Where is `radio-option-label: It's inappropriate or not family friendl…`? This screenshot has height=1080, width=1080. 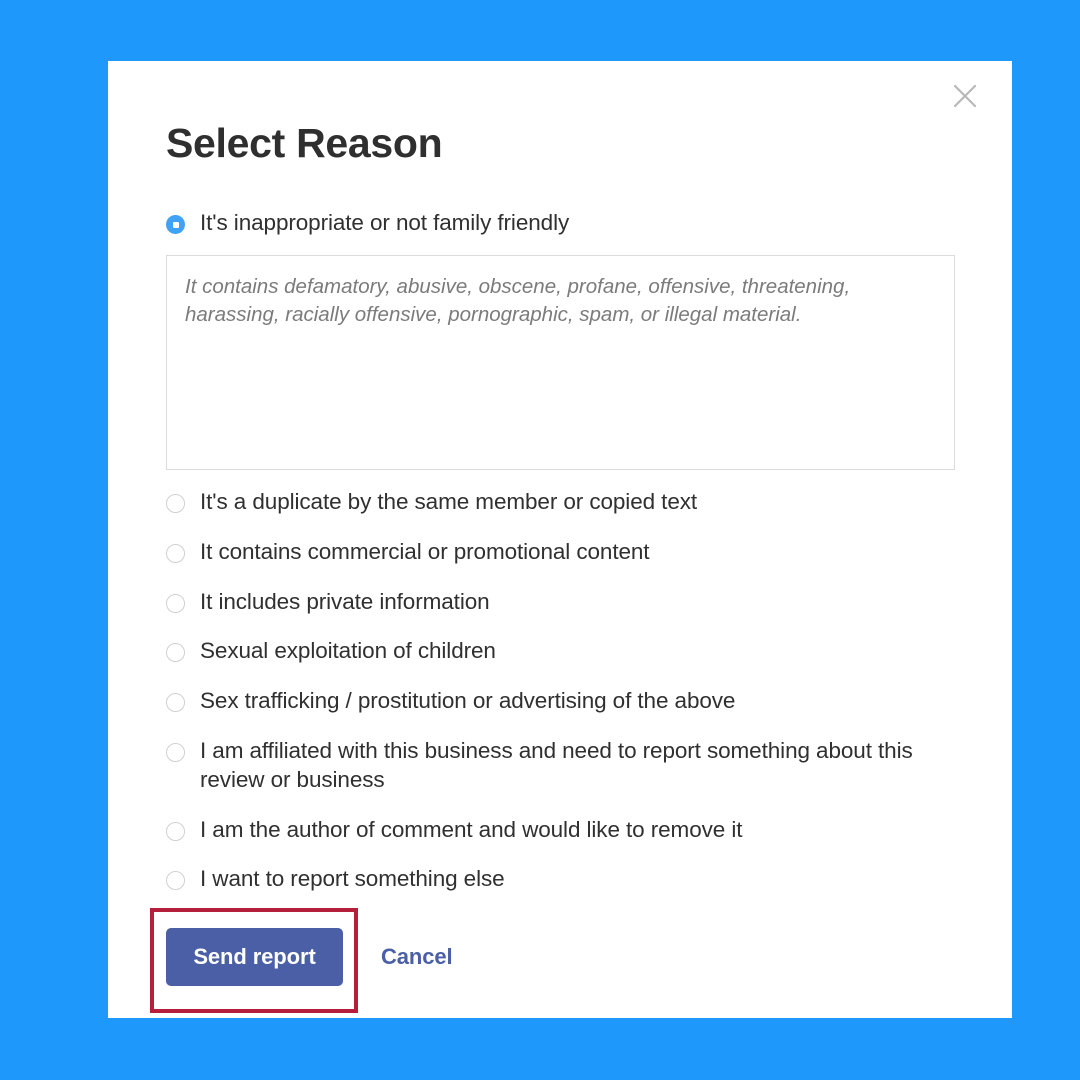 radio-option-label: It's inappropriate or not family friendl… is located at coordinates (385, 222).